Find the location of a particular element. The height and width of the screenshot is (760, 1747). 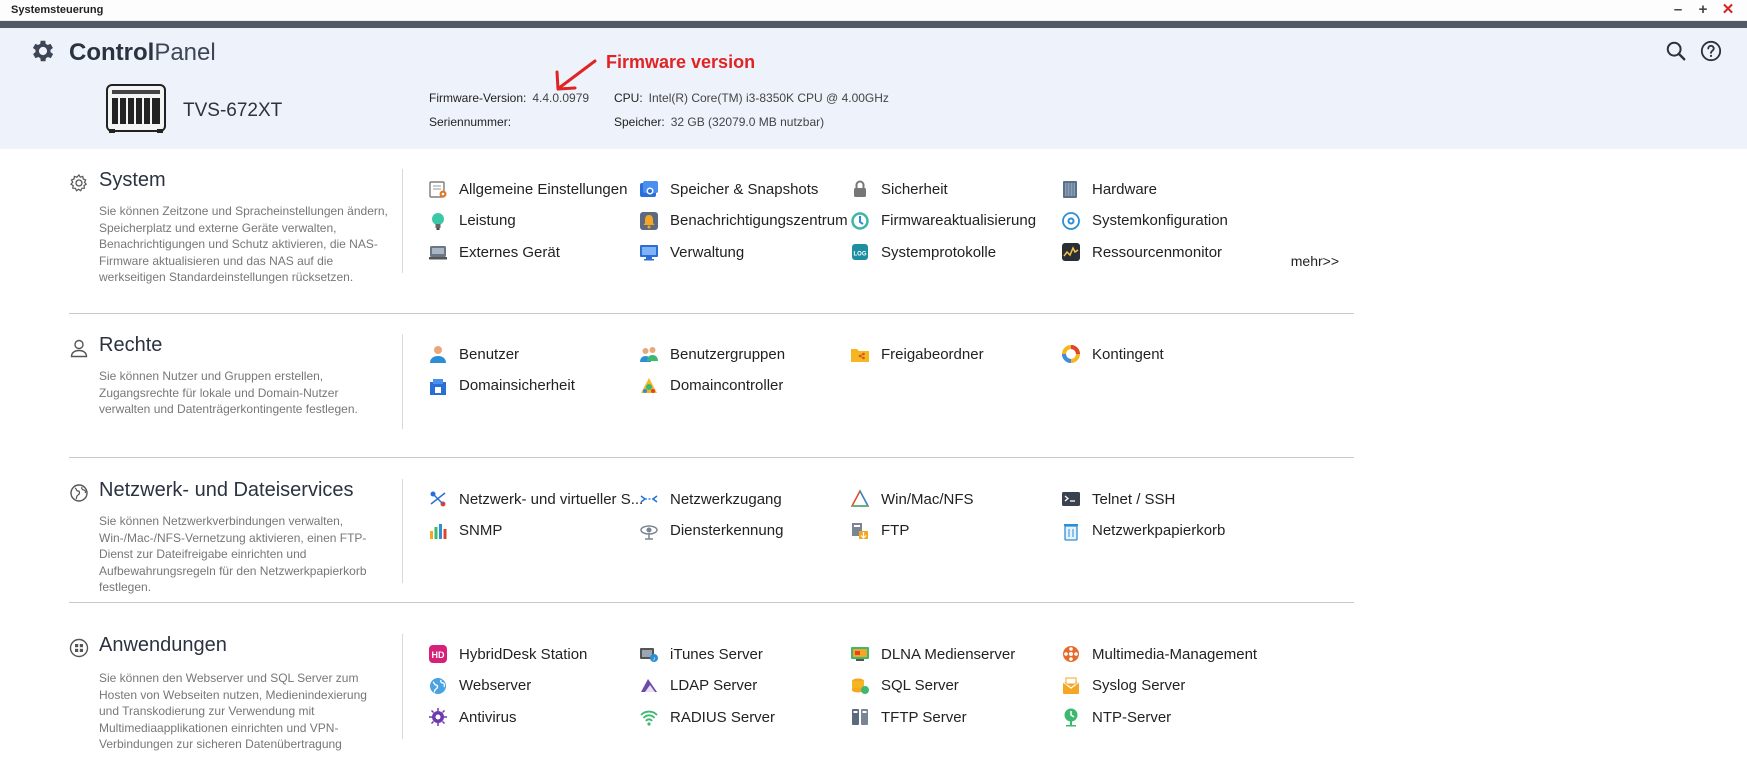

tftp-icon is located at coordinates (860, 717).